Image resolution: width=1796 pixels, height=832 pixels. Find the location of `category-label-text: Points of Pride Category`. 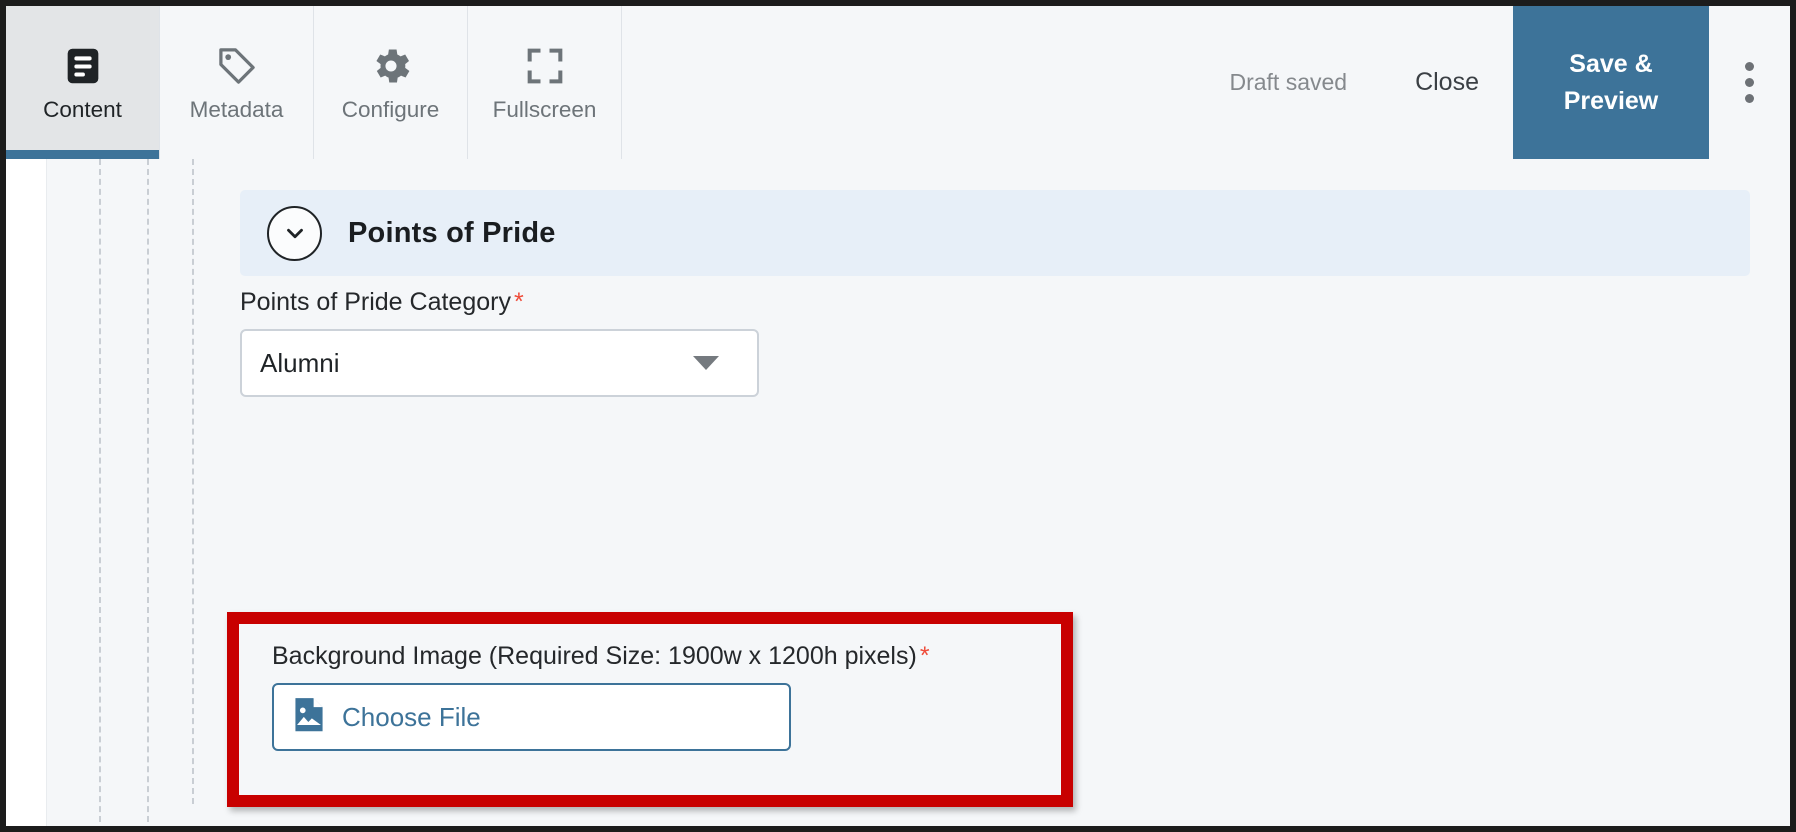

category-label-text: Points of Pride Category is located at coordinates (375, 302).